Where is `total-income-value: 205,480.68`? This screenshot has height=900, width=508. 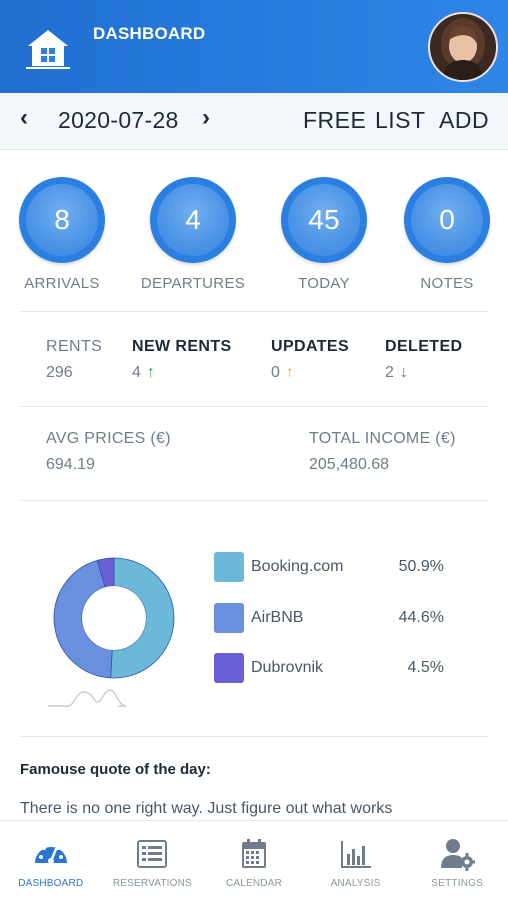
total-income-value: 205,480.68 is located at coordinates (349, 464).